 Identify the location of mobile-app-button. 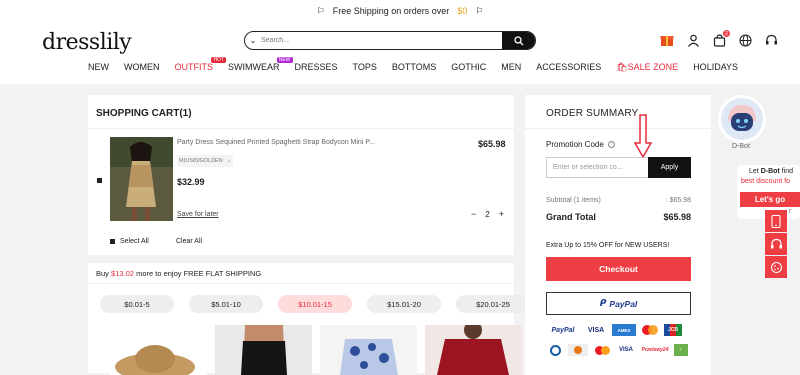
(776, 221).